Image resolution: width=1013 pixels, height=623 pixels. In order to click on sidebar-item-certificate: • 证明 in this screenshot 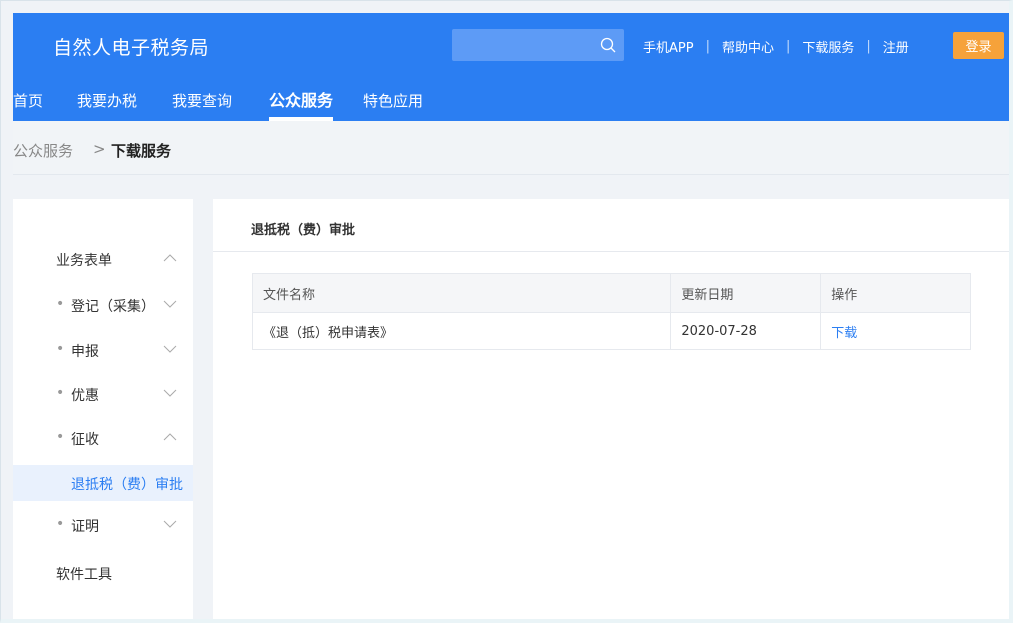, I will do `click(103, 525)`.